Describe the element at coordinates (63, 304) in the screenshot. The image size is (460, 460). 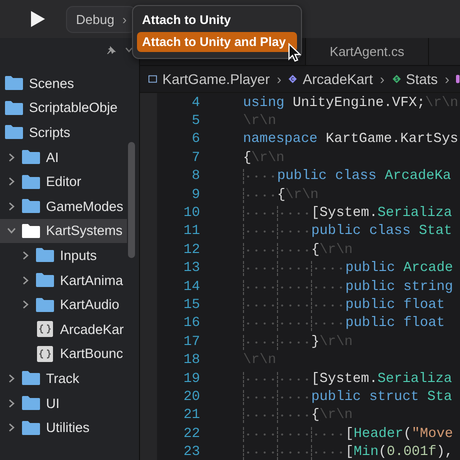
I see `tree-item: KartAudio` at that location.